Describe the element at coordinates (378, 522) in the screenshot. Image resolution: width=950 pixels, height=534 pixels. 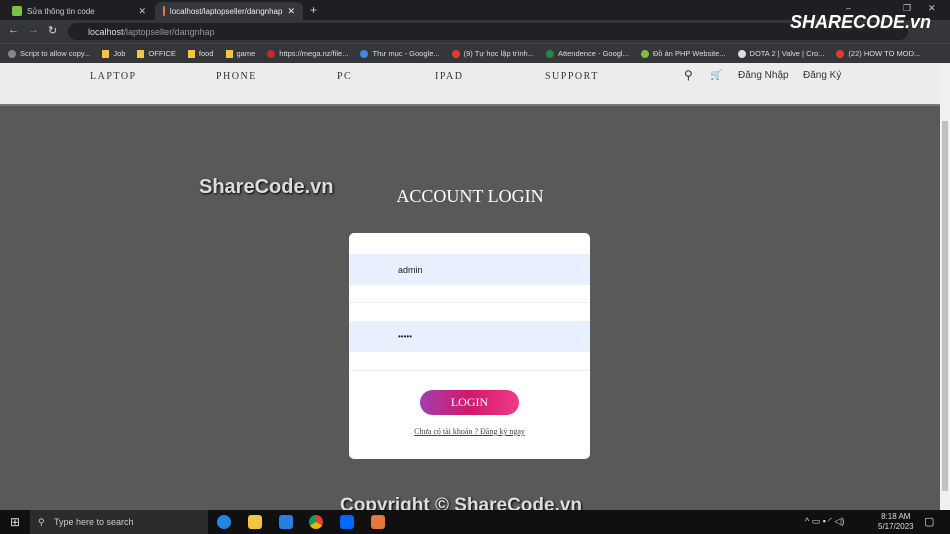
I see `xampp-icon` at that location.